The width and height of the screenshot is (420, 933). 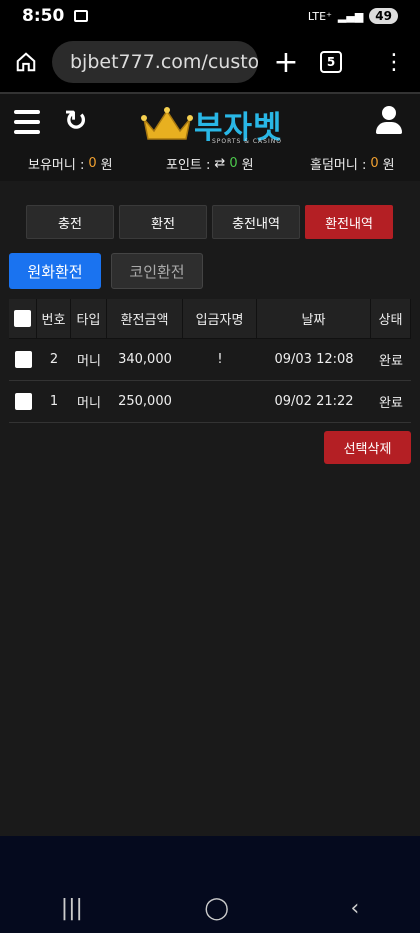 What do you see at coordinates (247, 141) in the screenshot?
I see `logo-subtitle: SPORTS & CASINO` at bounding box center [247, 141].